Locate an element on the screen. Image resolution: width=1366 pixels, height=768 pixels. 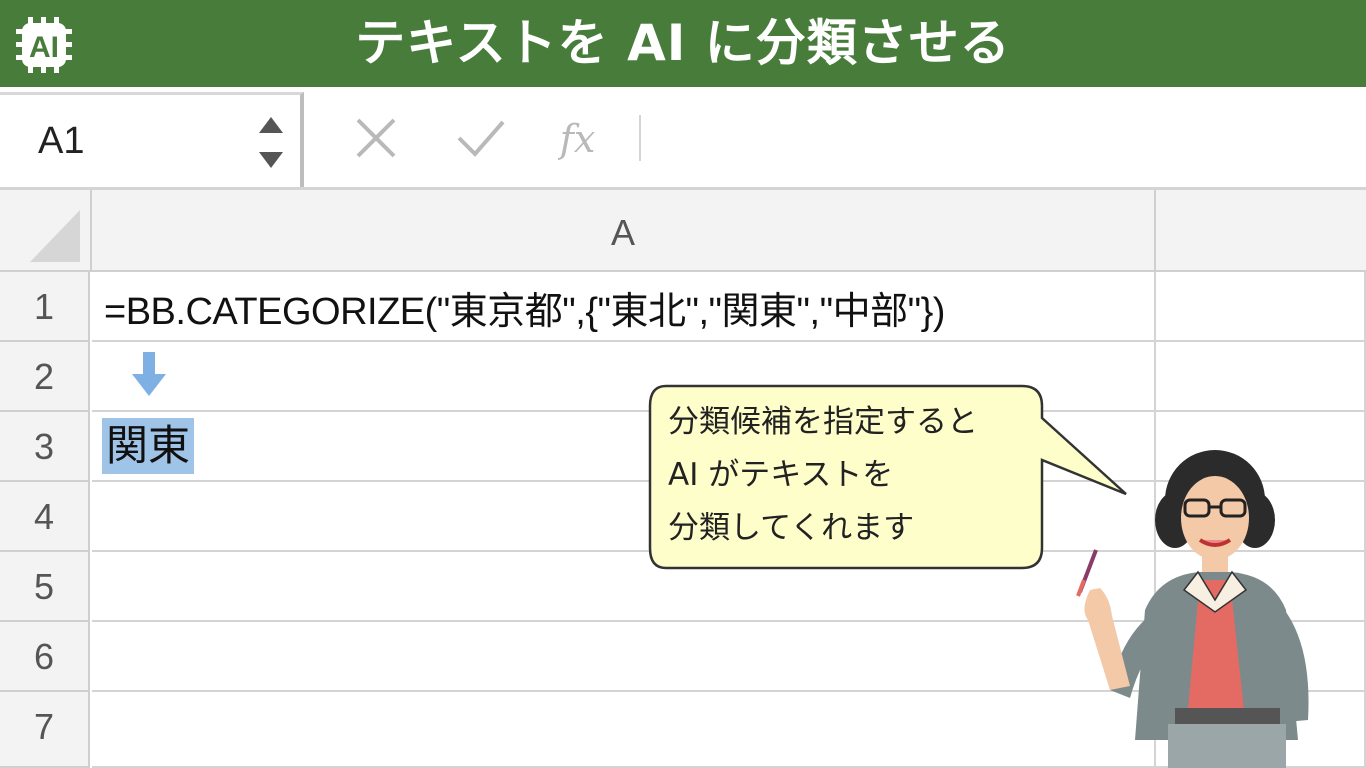
cell-a6 is located at coordinates (624, 657).